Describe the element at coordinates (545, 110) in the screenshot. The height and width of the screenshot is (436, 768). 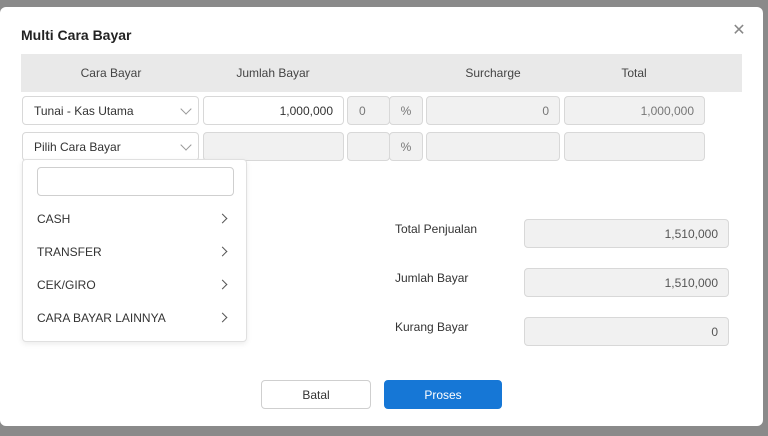
I see `surcharge-value: 0` at that location.